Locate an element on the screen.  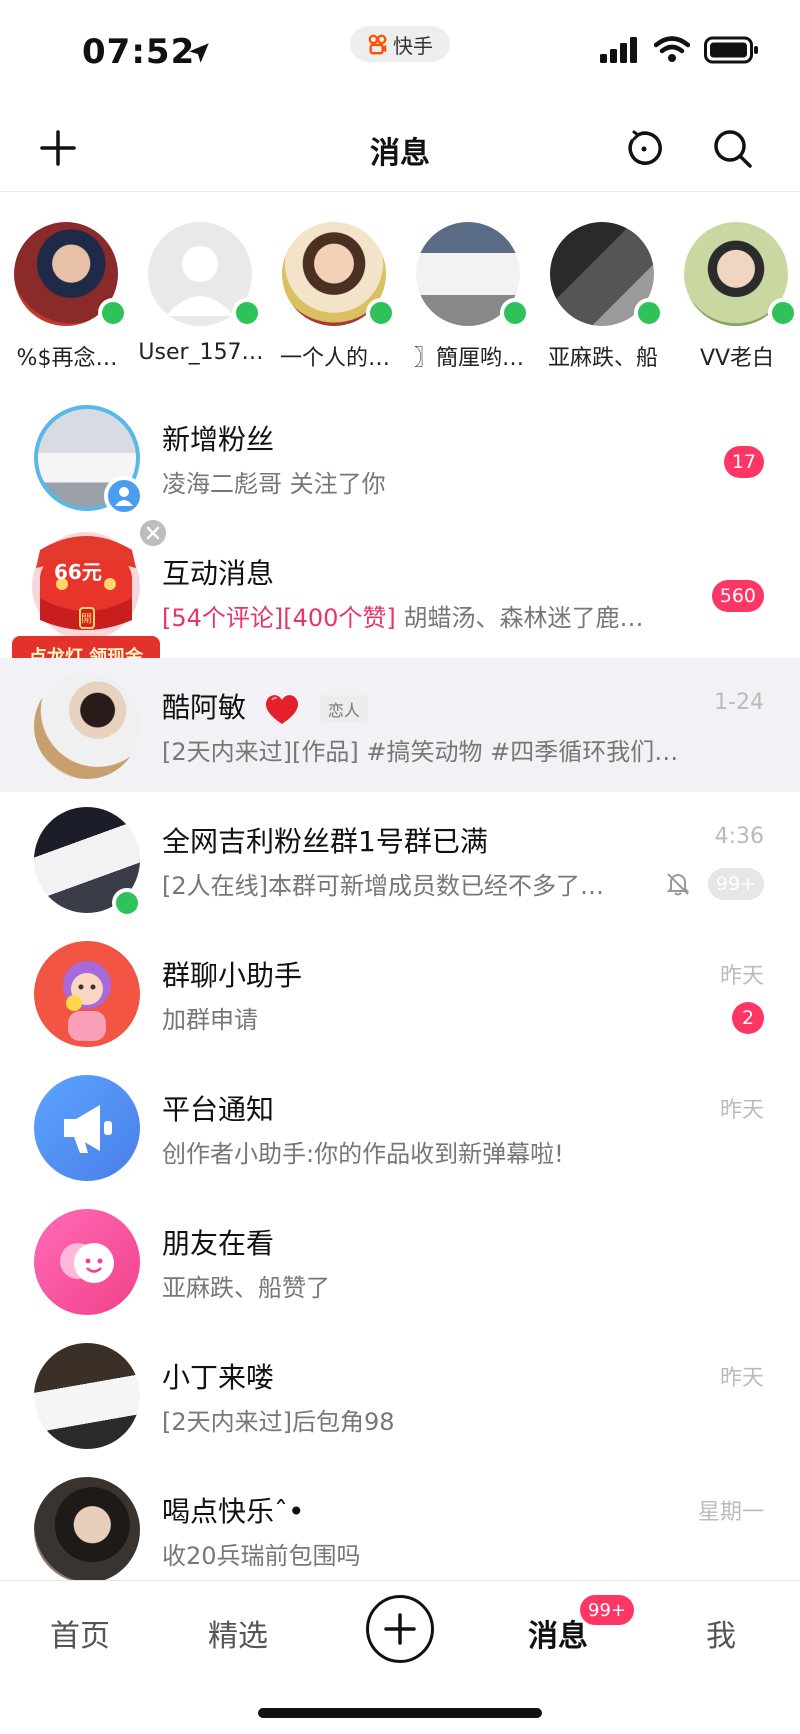
history-icon is located at coordinates (644, 148).